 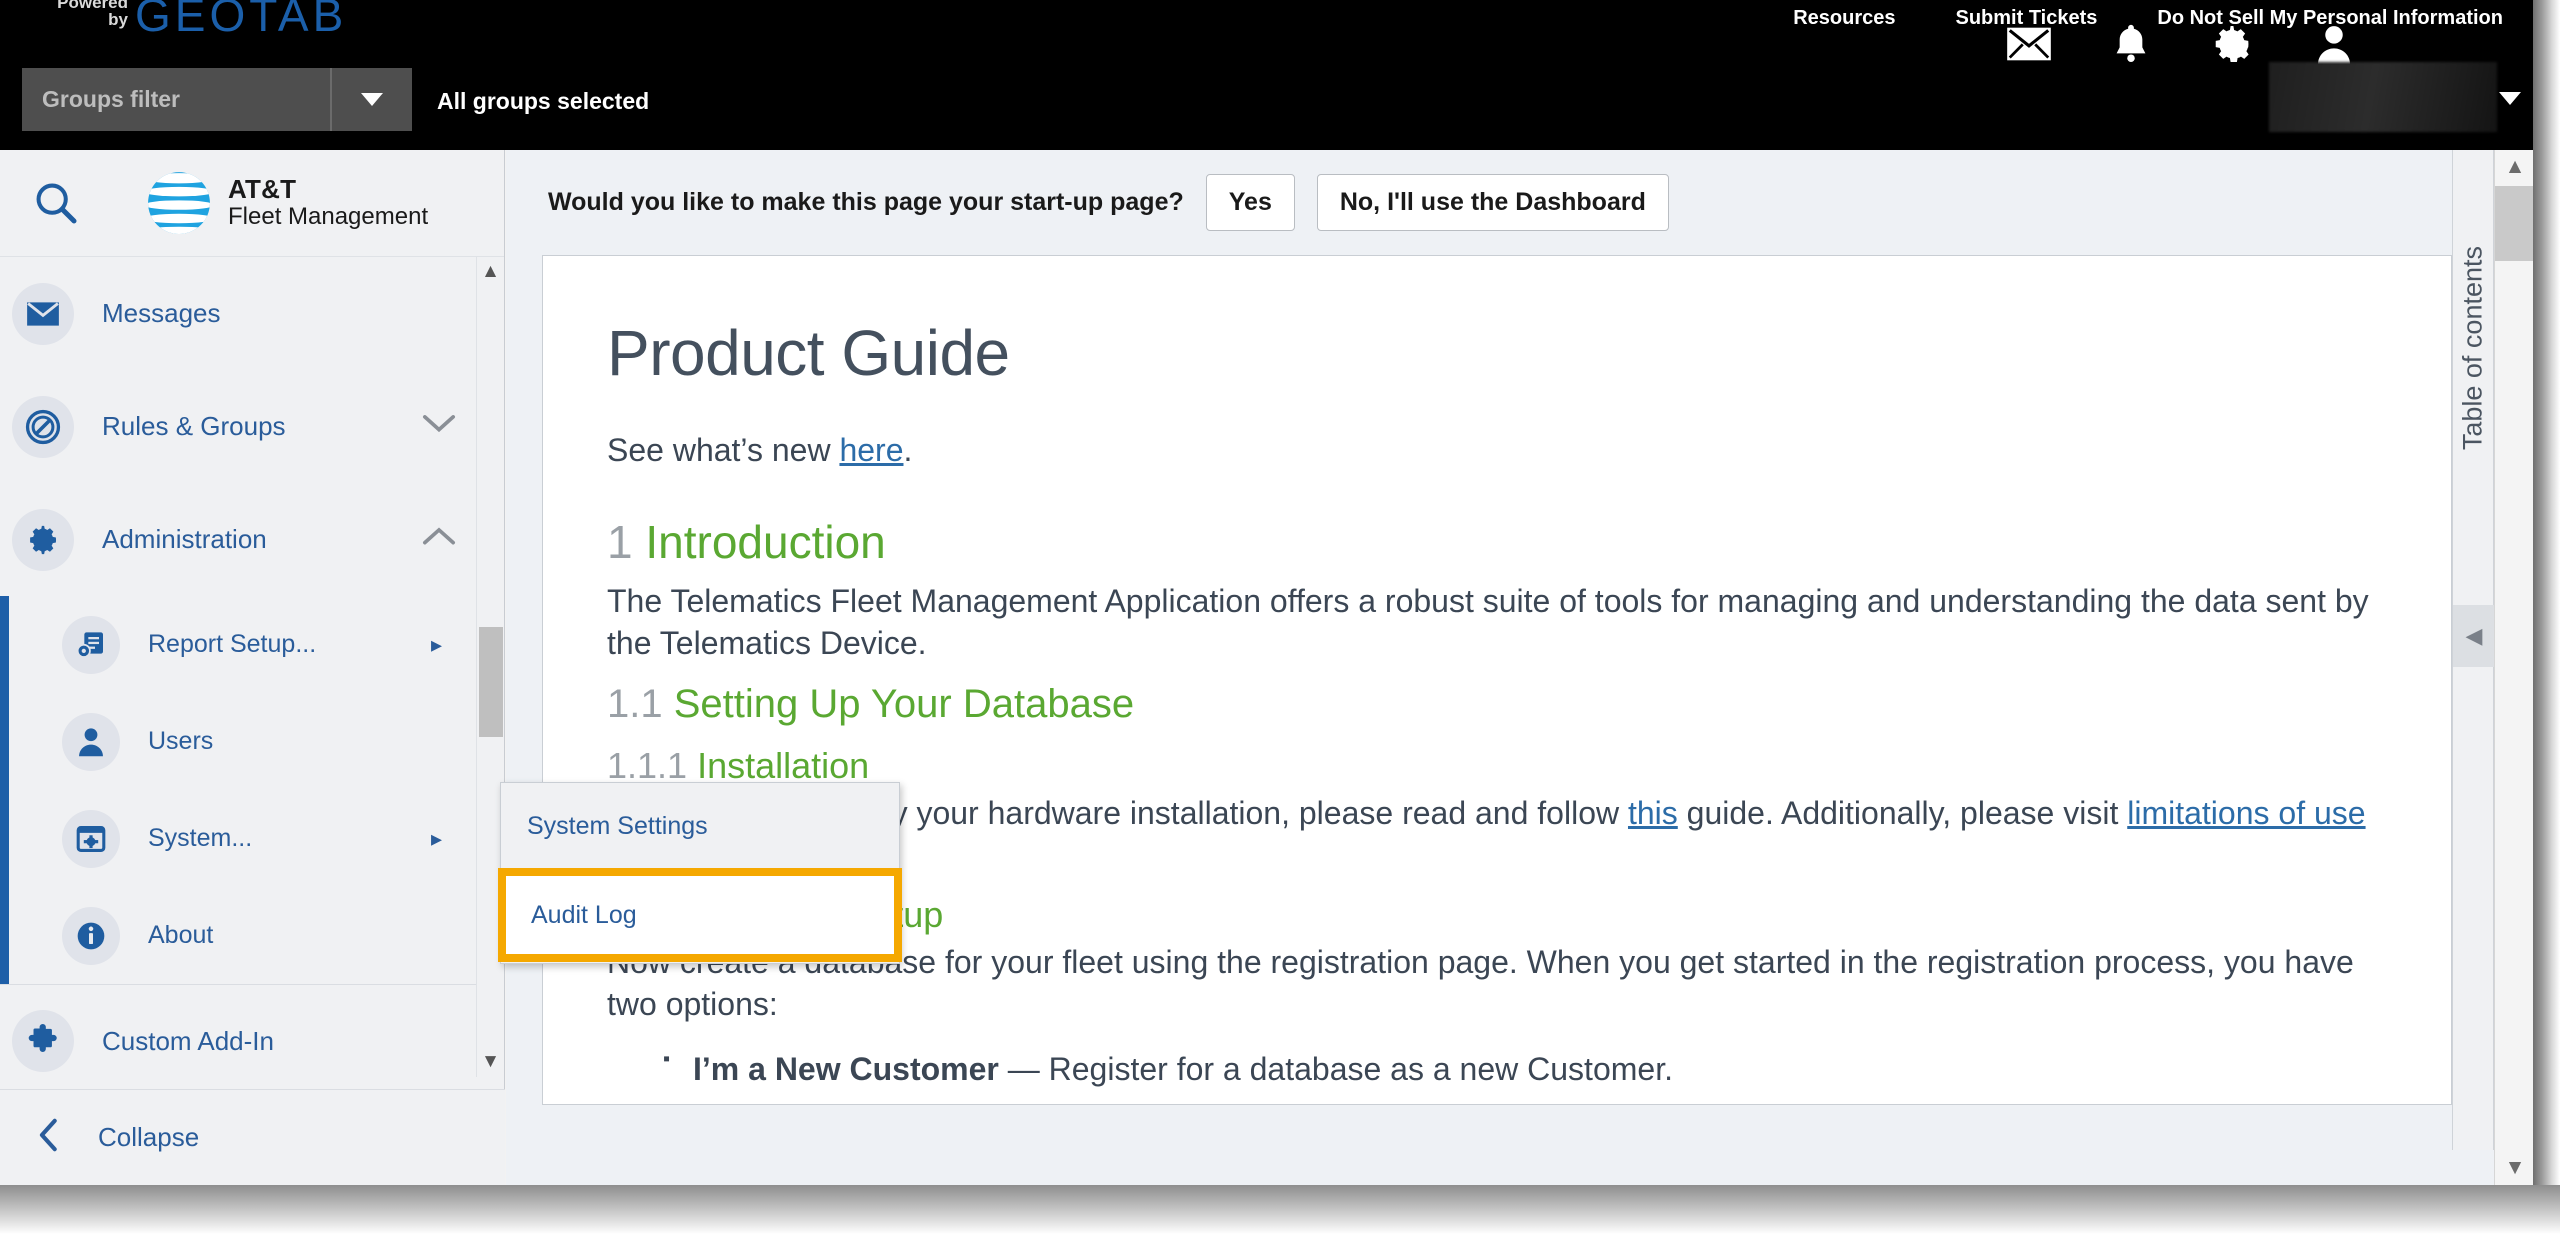 I want to click on startup-yes-button: Yes, so click(x=1250, y=202).